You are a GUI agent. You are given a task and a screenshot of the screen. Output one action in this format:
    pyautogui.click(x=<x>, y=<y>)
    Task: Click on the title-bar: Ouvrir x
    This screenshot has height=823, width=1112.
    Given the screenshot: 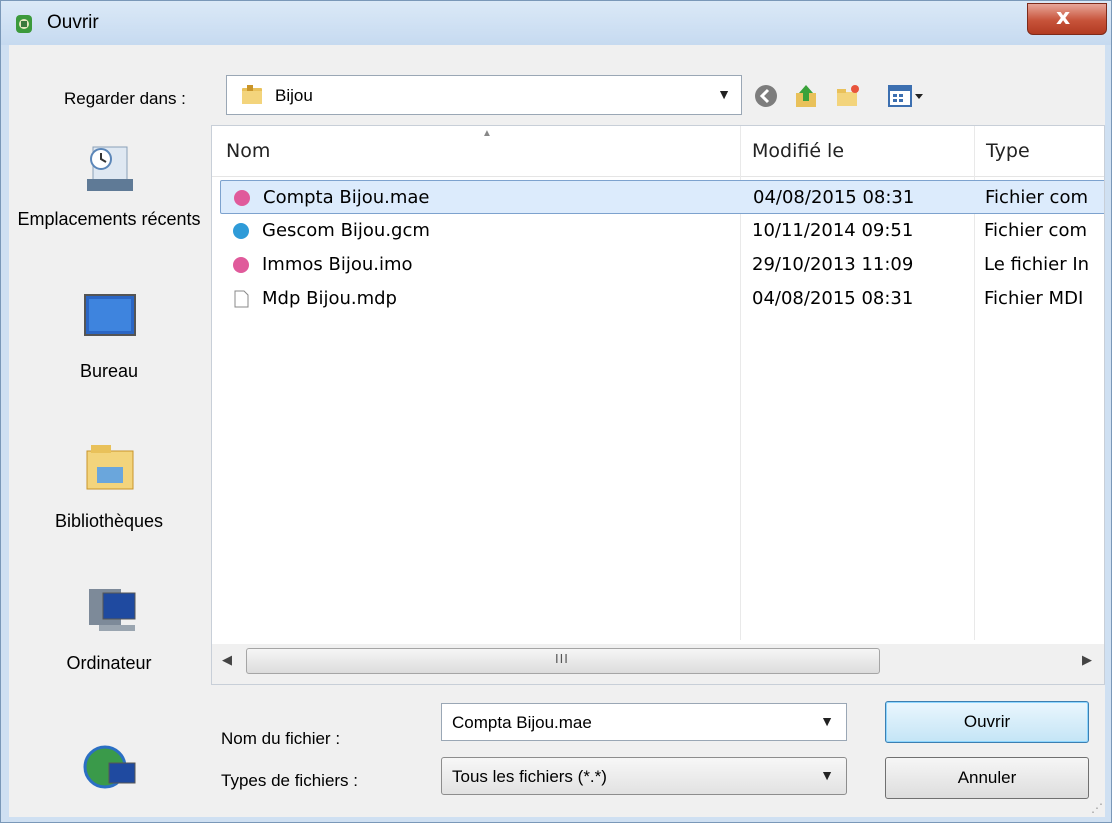 What is the action you would take?
    pyautogui.click(x=556, y=23)
    